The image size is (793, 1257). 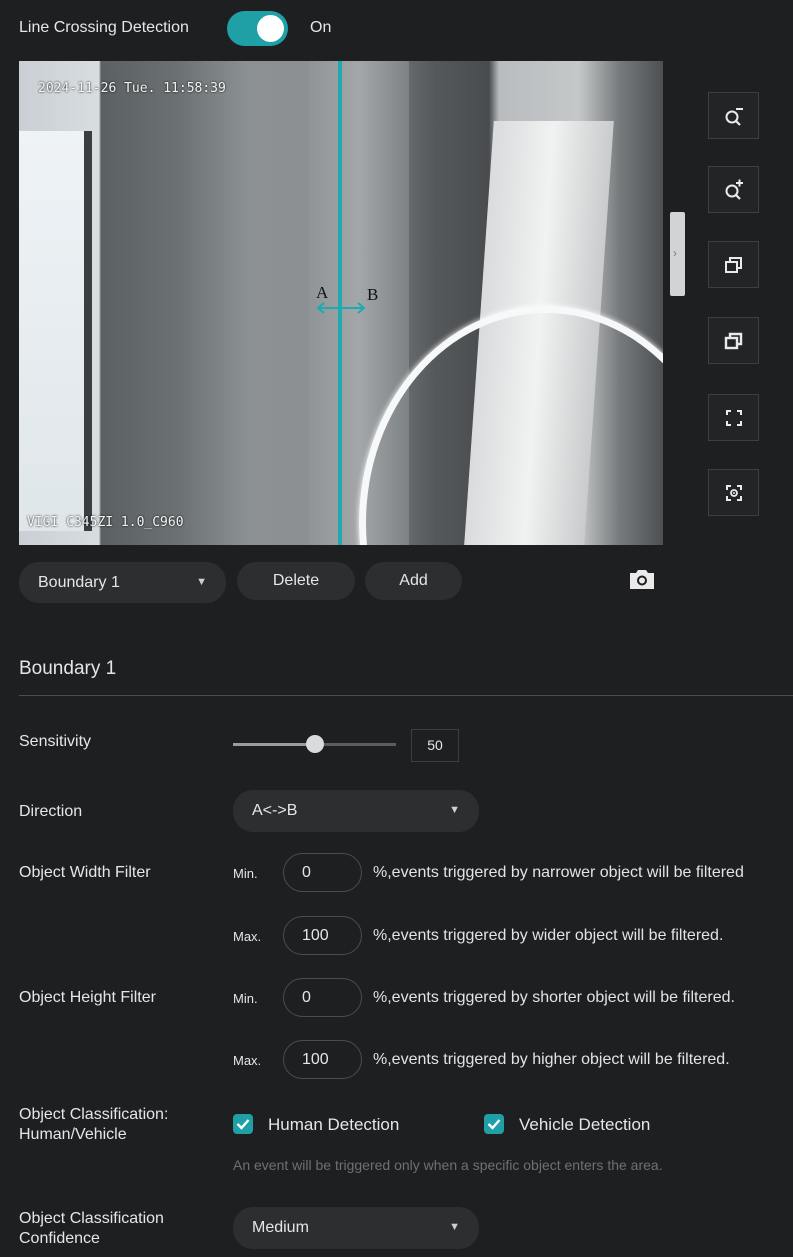 What do you see at coordinates (675, 253) in the screenshot?
I see `chevron-right-icon: ›` at bounding box center [675, 253].